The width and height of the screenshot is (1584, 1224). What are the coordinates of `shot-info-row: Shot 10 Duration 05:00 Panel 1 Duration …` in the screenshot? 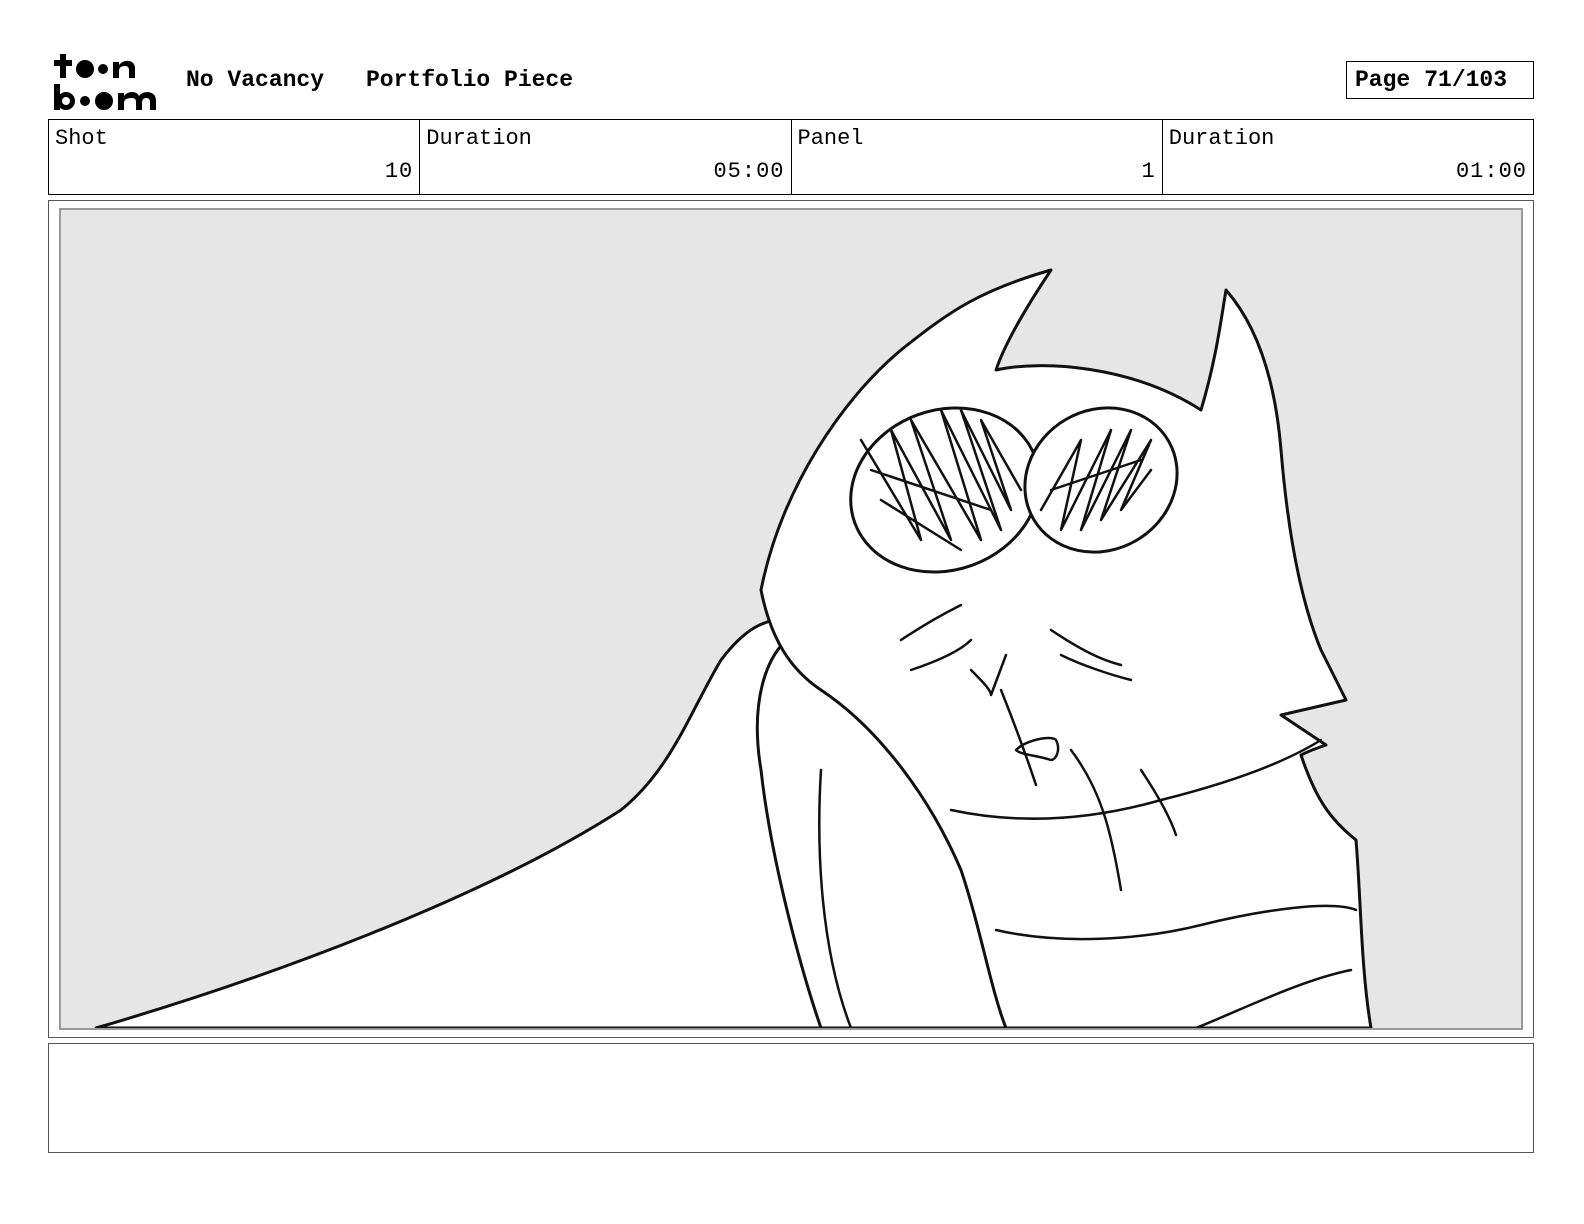 It's located at (791, 157).